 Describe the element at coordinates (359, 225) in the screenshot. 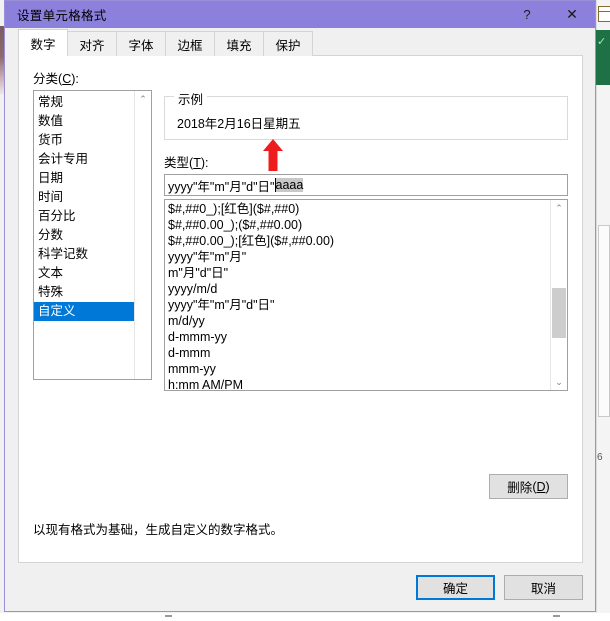

I see `format-item: $#,##0.00_);($#,##0.00)` at that location.